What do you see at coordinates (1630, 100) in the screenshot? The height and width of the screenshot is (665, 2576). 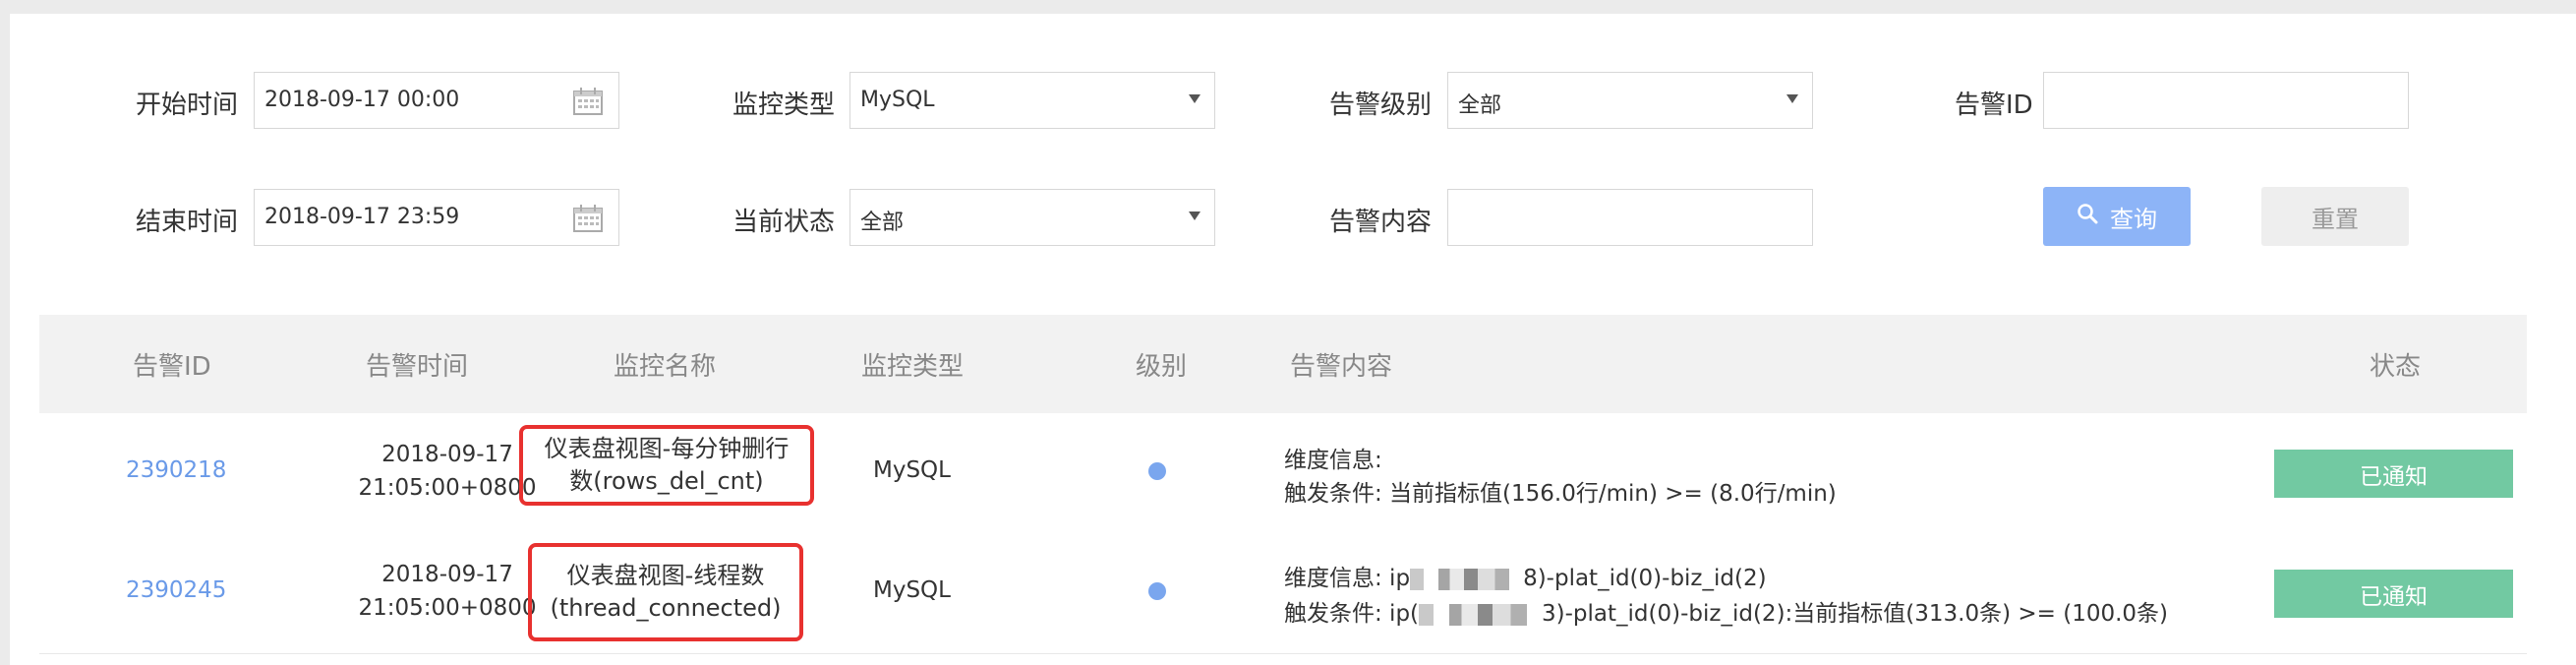 I see `alert-level-select: 全部` at bounding box center [1630, 100].